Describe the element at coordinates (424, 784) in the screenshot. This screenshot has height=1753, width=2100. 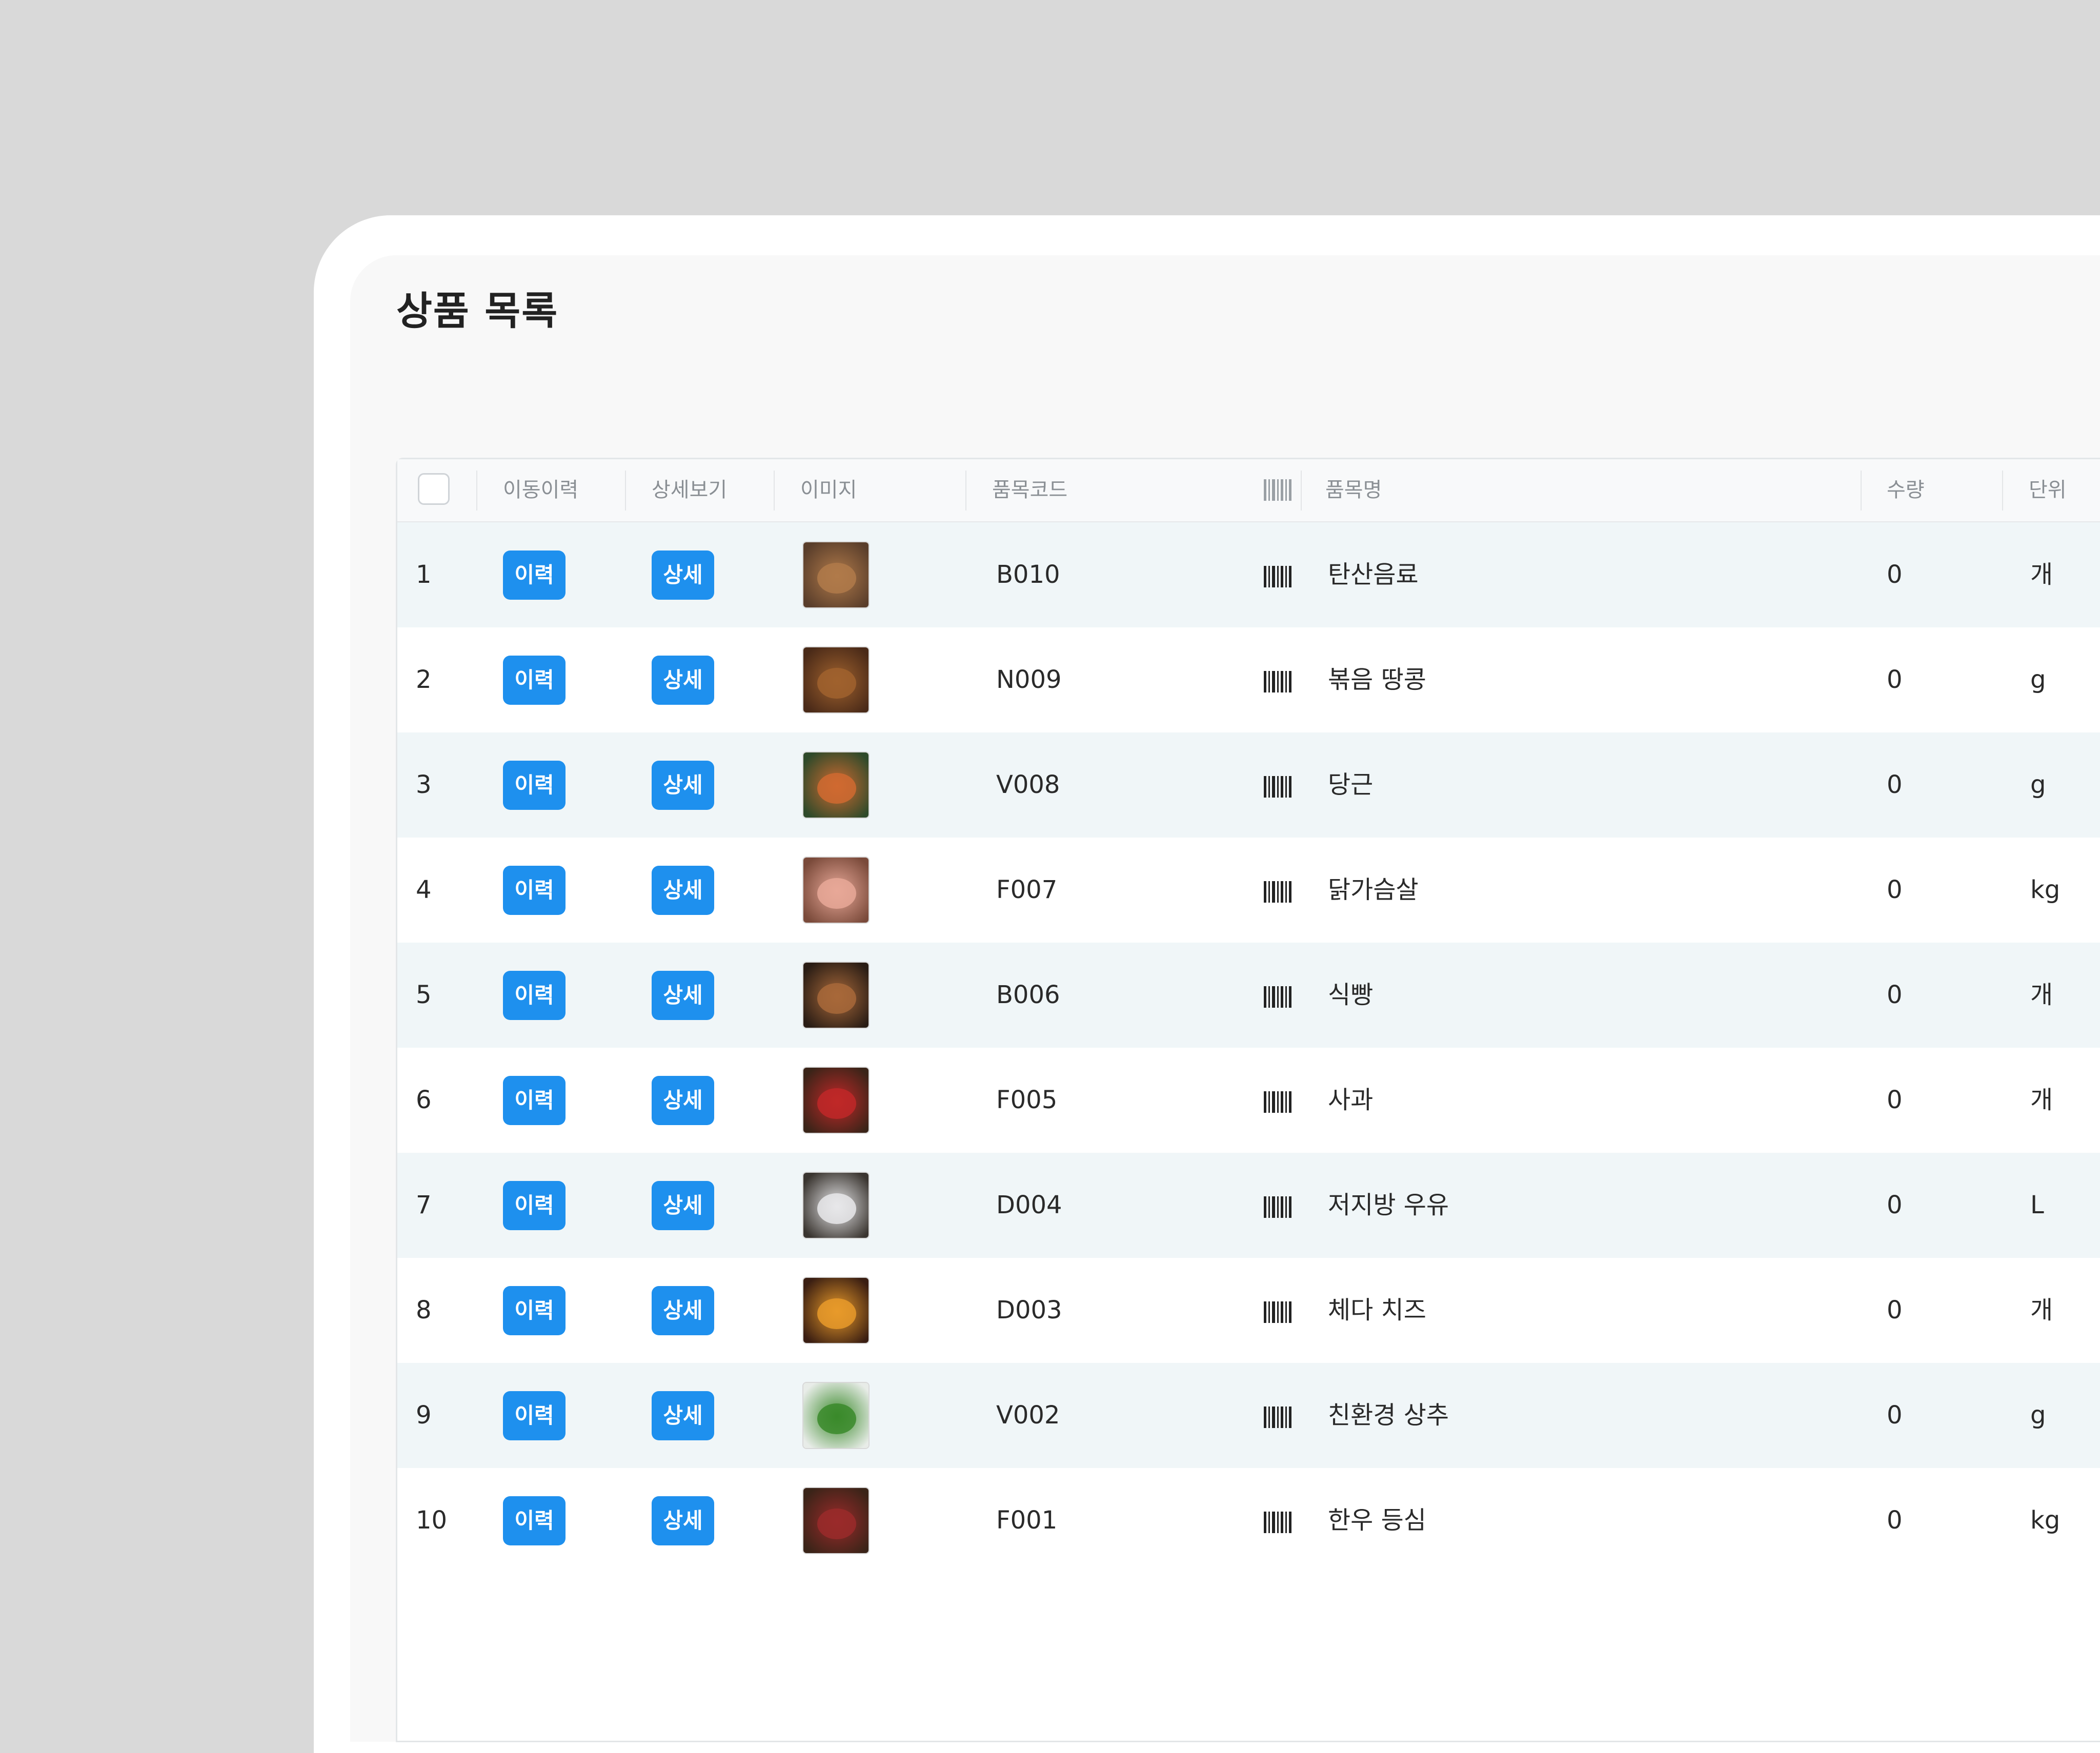
I see `row-number: 3` at that location.